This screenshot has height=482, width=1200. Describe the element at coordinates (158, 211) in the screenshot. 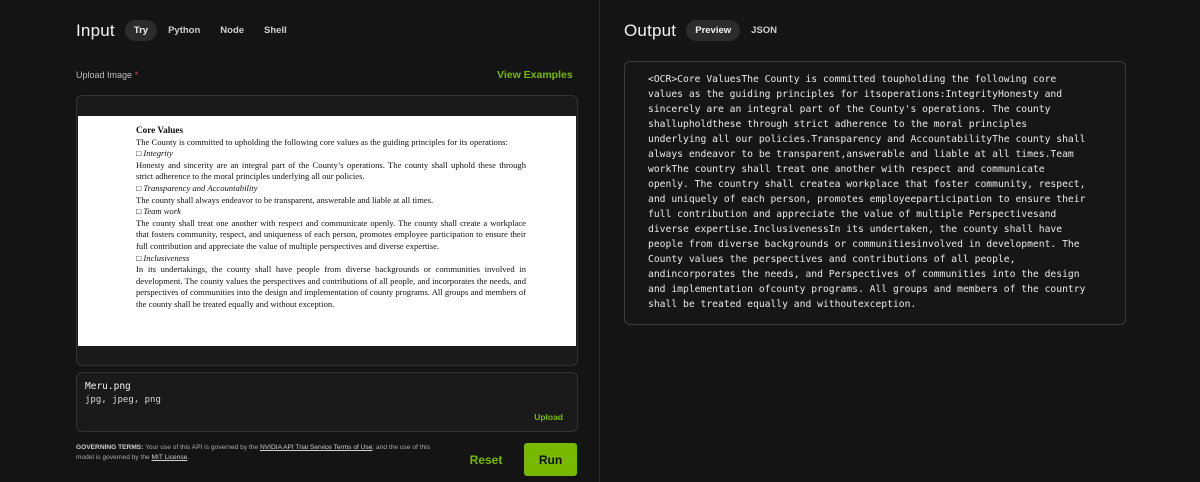

I see `document-heading-teamwork: □ Team work` at that location.